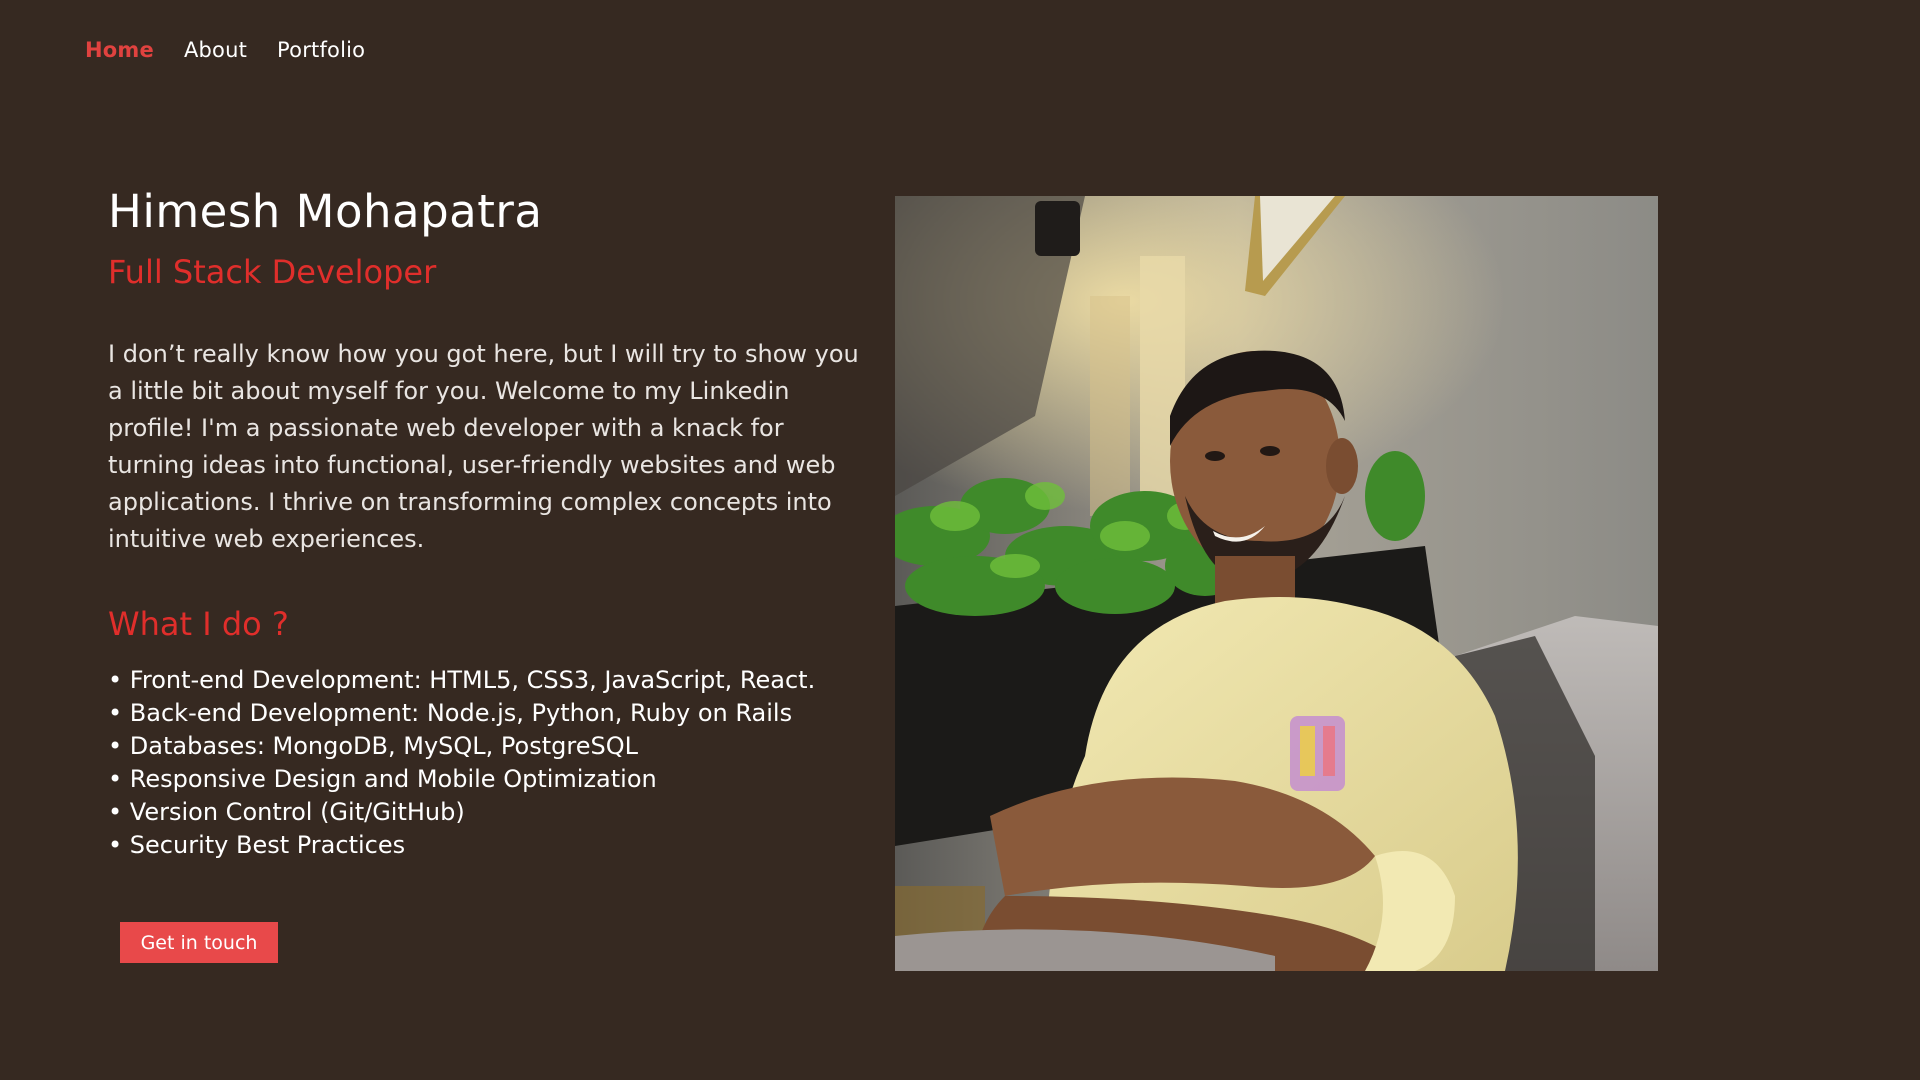 The height and width of the screenshot is (1080, 1920). What do you see at coordinates (199, 942) in the screenshot?
I see `get-in-touch-button: Get in touch` at bounding box center [199, 942].